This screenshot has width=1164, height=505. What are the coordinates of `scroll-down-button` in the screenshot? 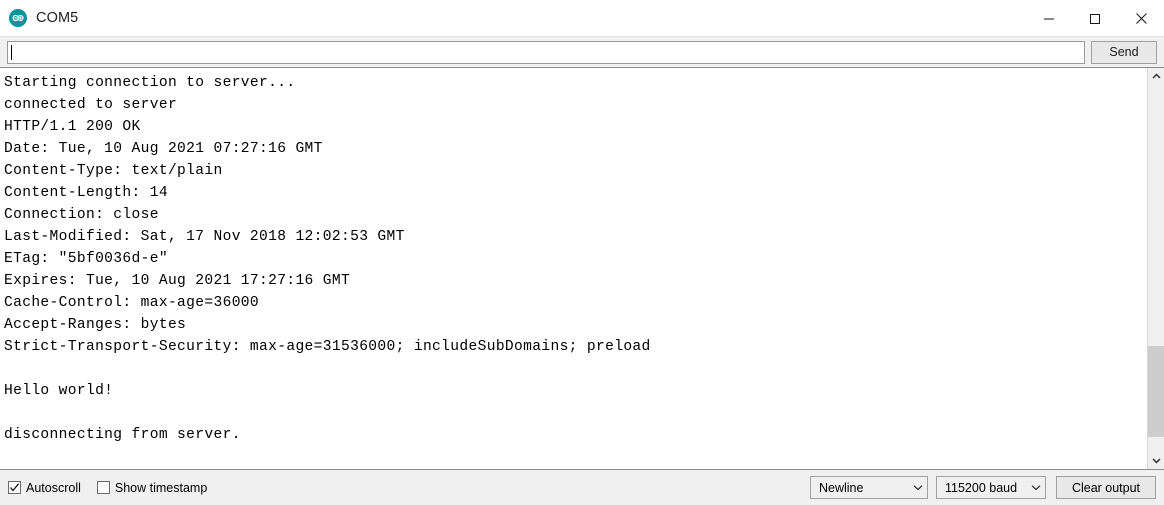 It's located at (1156, 460).